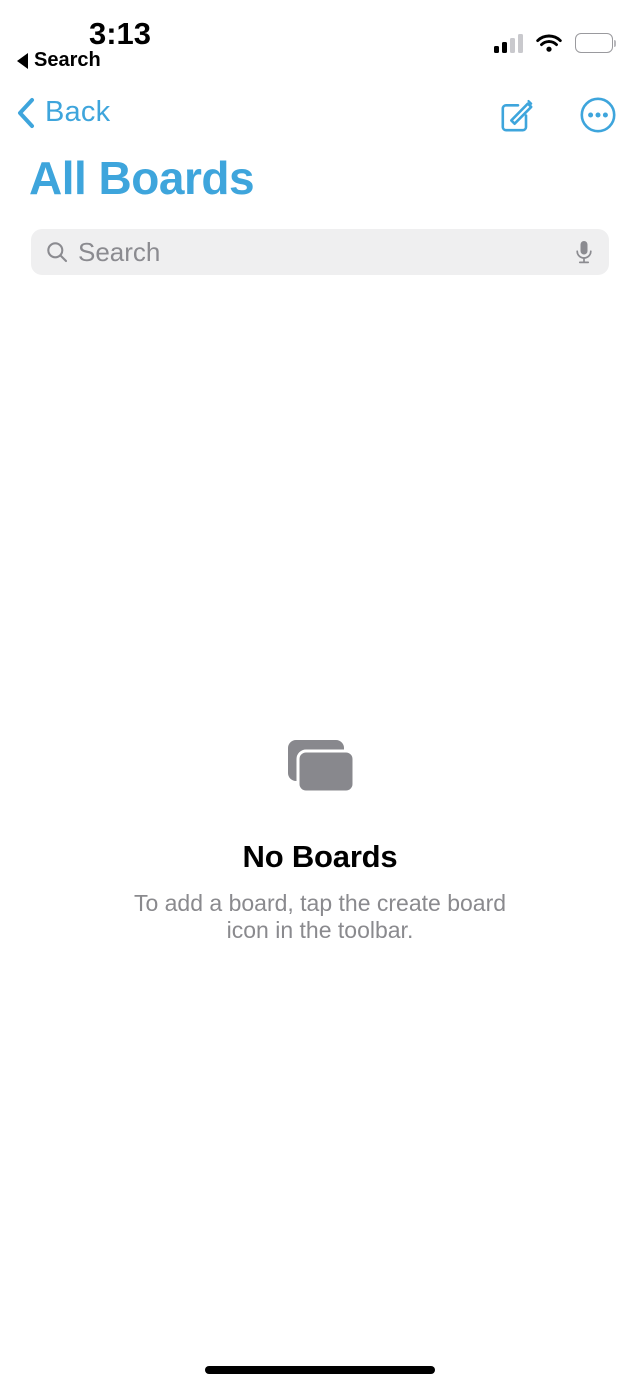  I want to click on return-to-previous-app-button: Search, so click(59, 60).